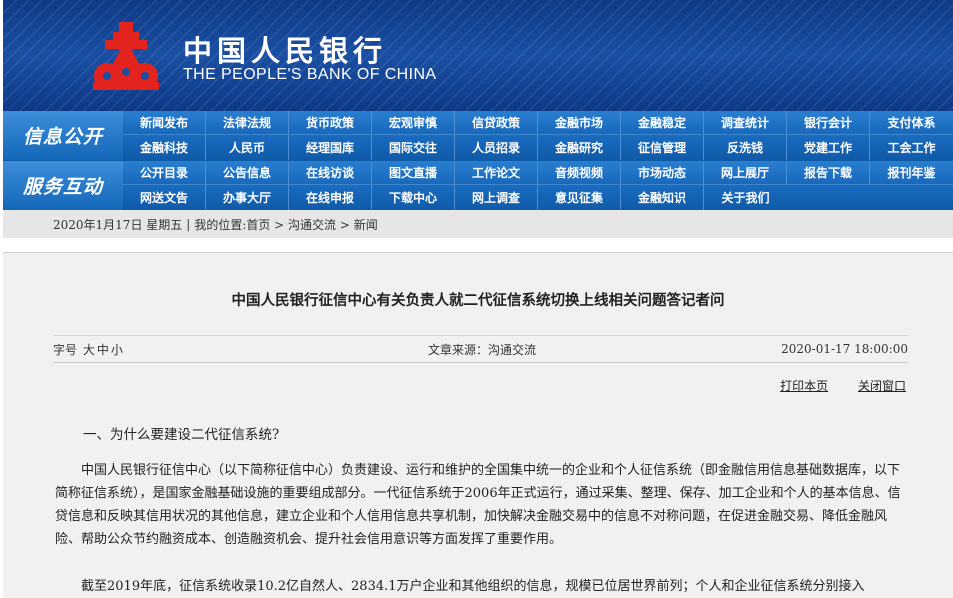 The image size is (953, 598). Describe the element at coordinates (662, 122) in the screenshot. I see `nav-info-item: 金融稳定` at that location.